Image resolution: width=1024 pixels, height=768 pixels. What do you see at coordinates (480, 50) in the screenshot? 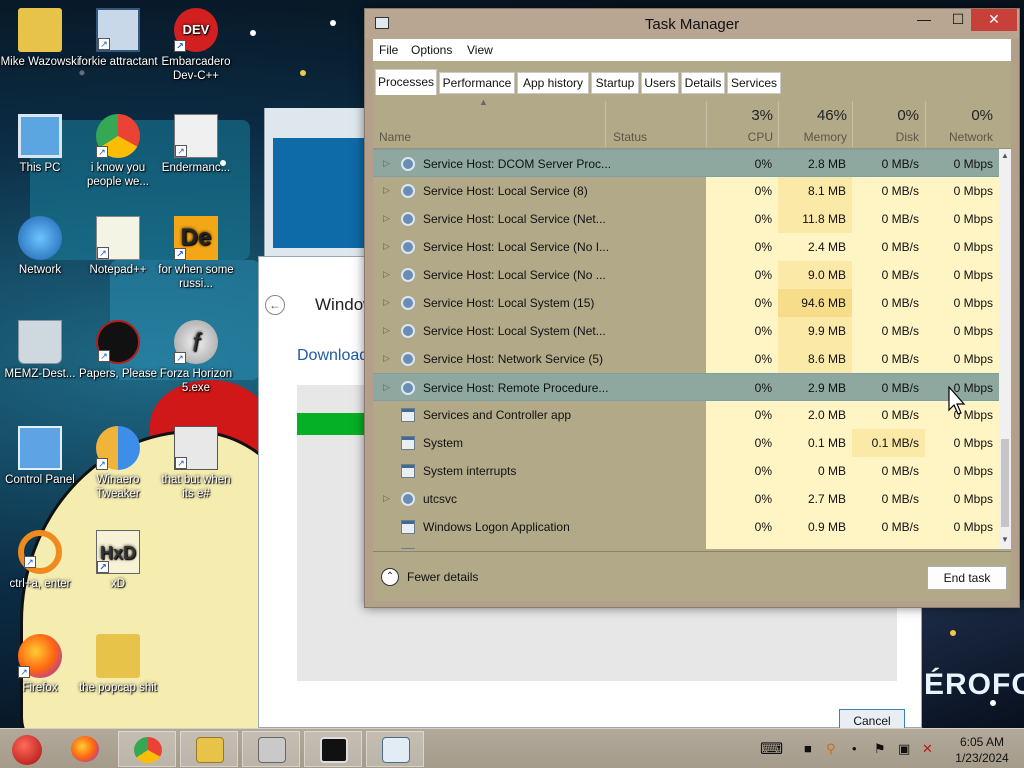
I see `menu-view: View` at bounding box center [480, 50].